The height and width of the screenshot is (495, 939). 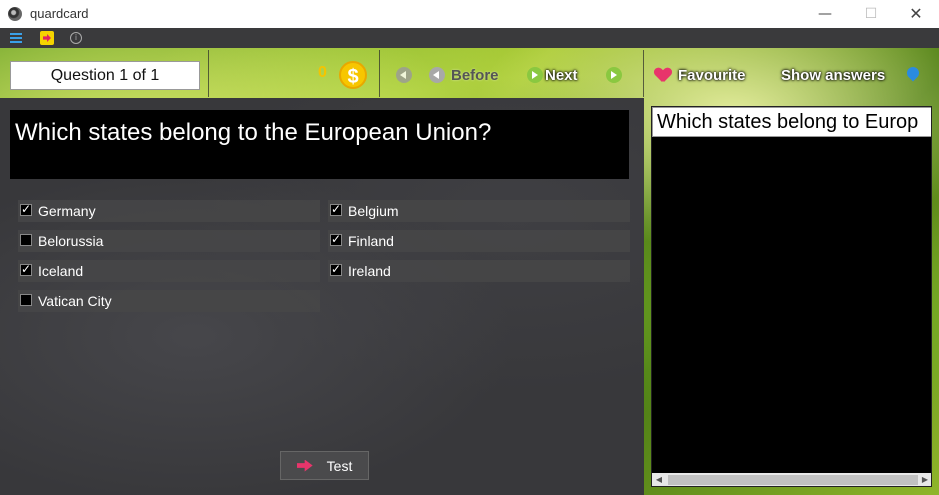 What do you see at coordinates (369, 271) in the screenshot?
I see `answer-label: Ireland` at bounding box center [369, 271].